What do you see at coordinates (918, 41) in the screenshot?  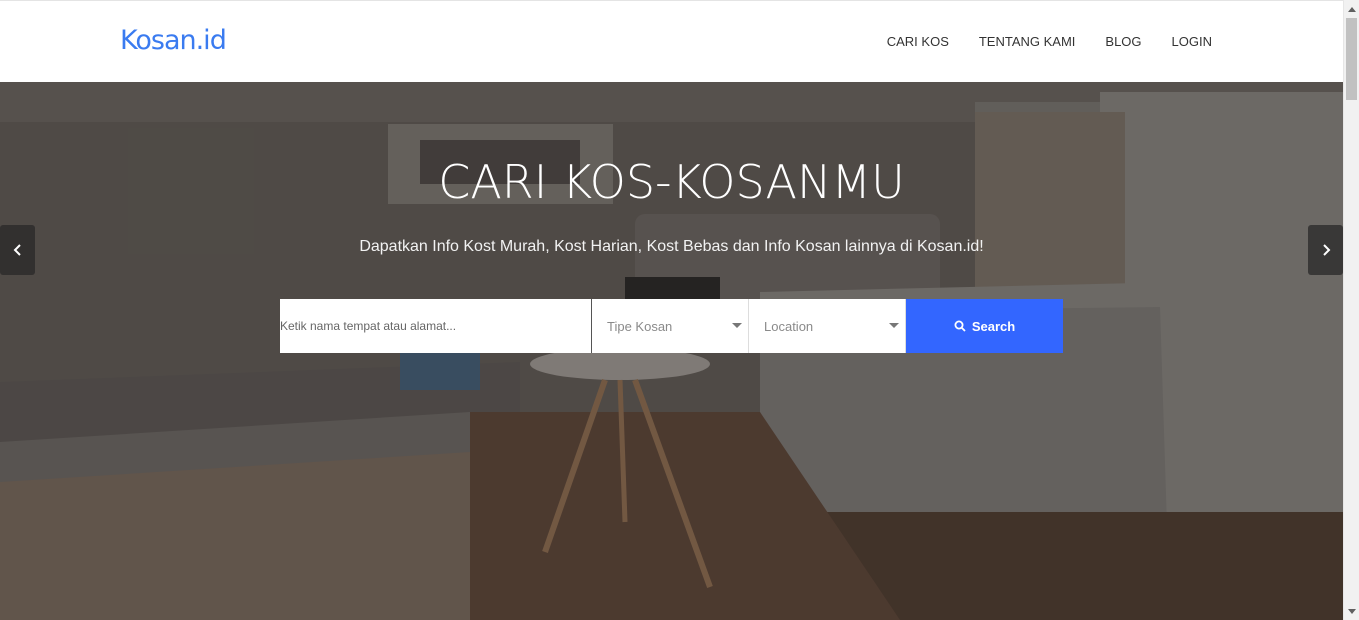 I see `nav-cari-kos: CARI KOS` at bounding box center [918, 41].